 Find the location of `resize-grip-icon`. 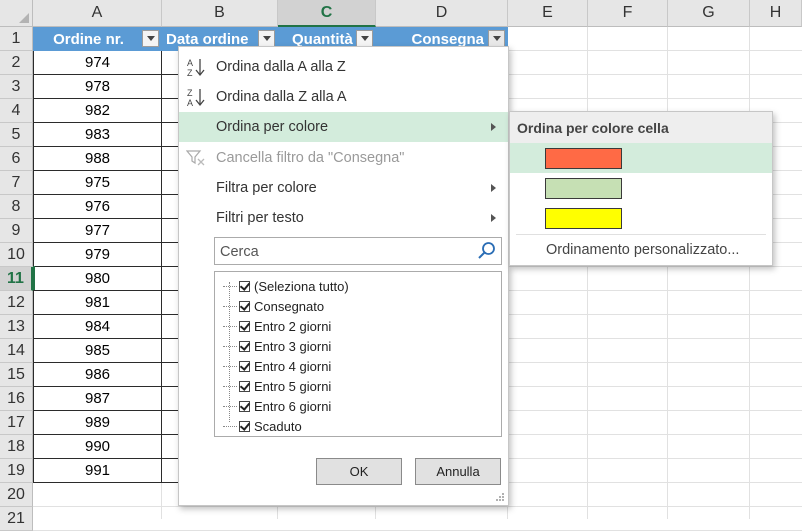

resize-grip-icon is located at coordinates (500, 497).